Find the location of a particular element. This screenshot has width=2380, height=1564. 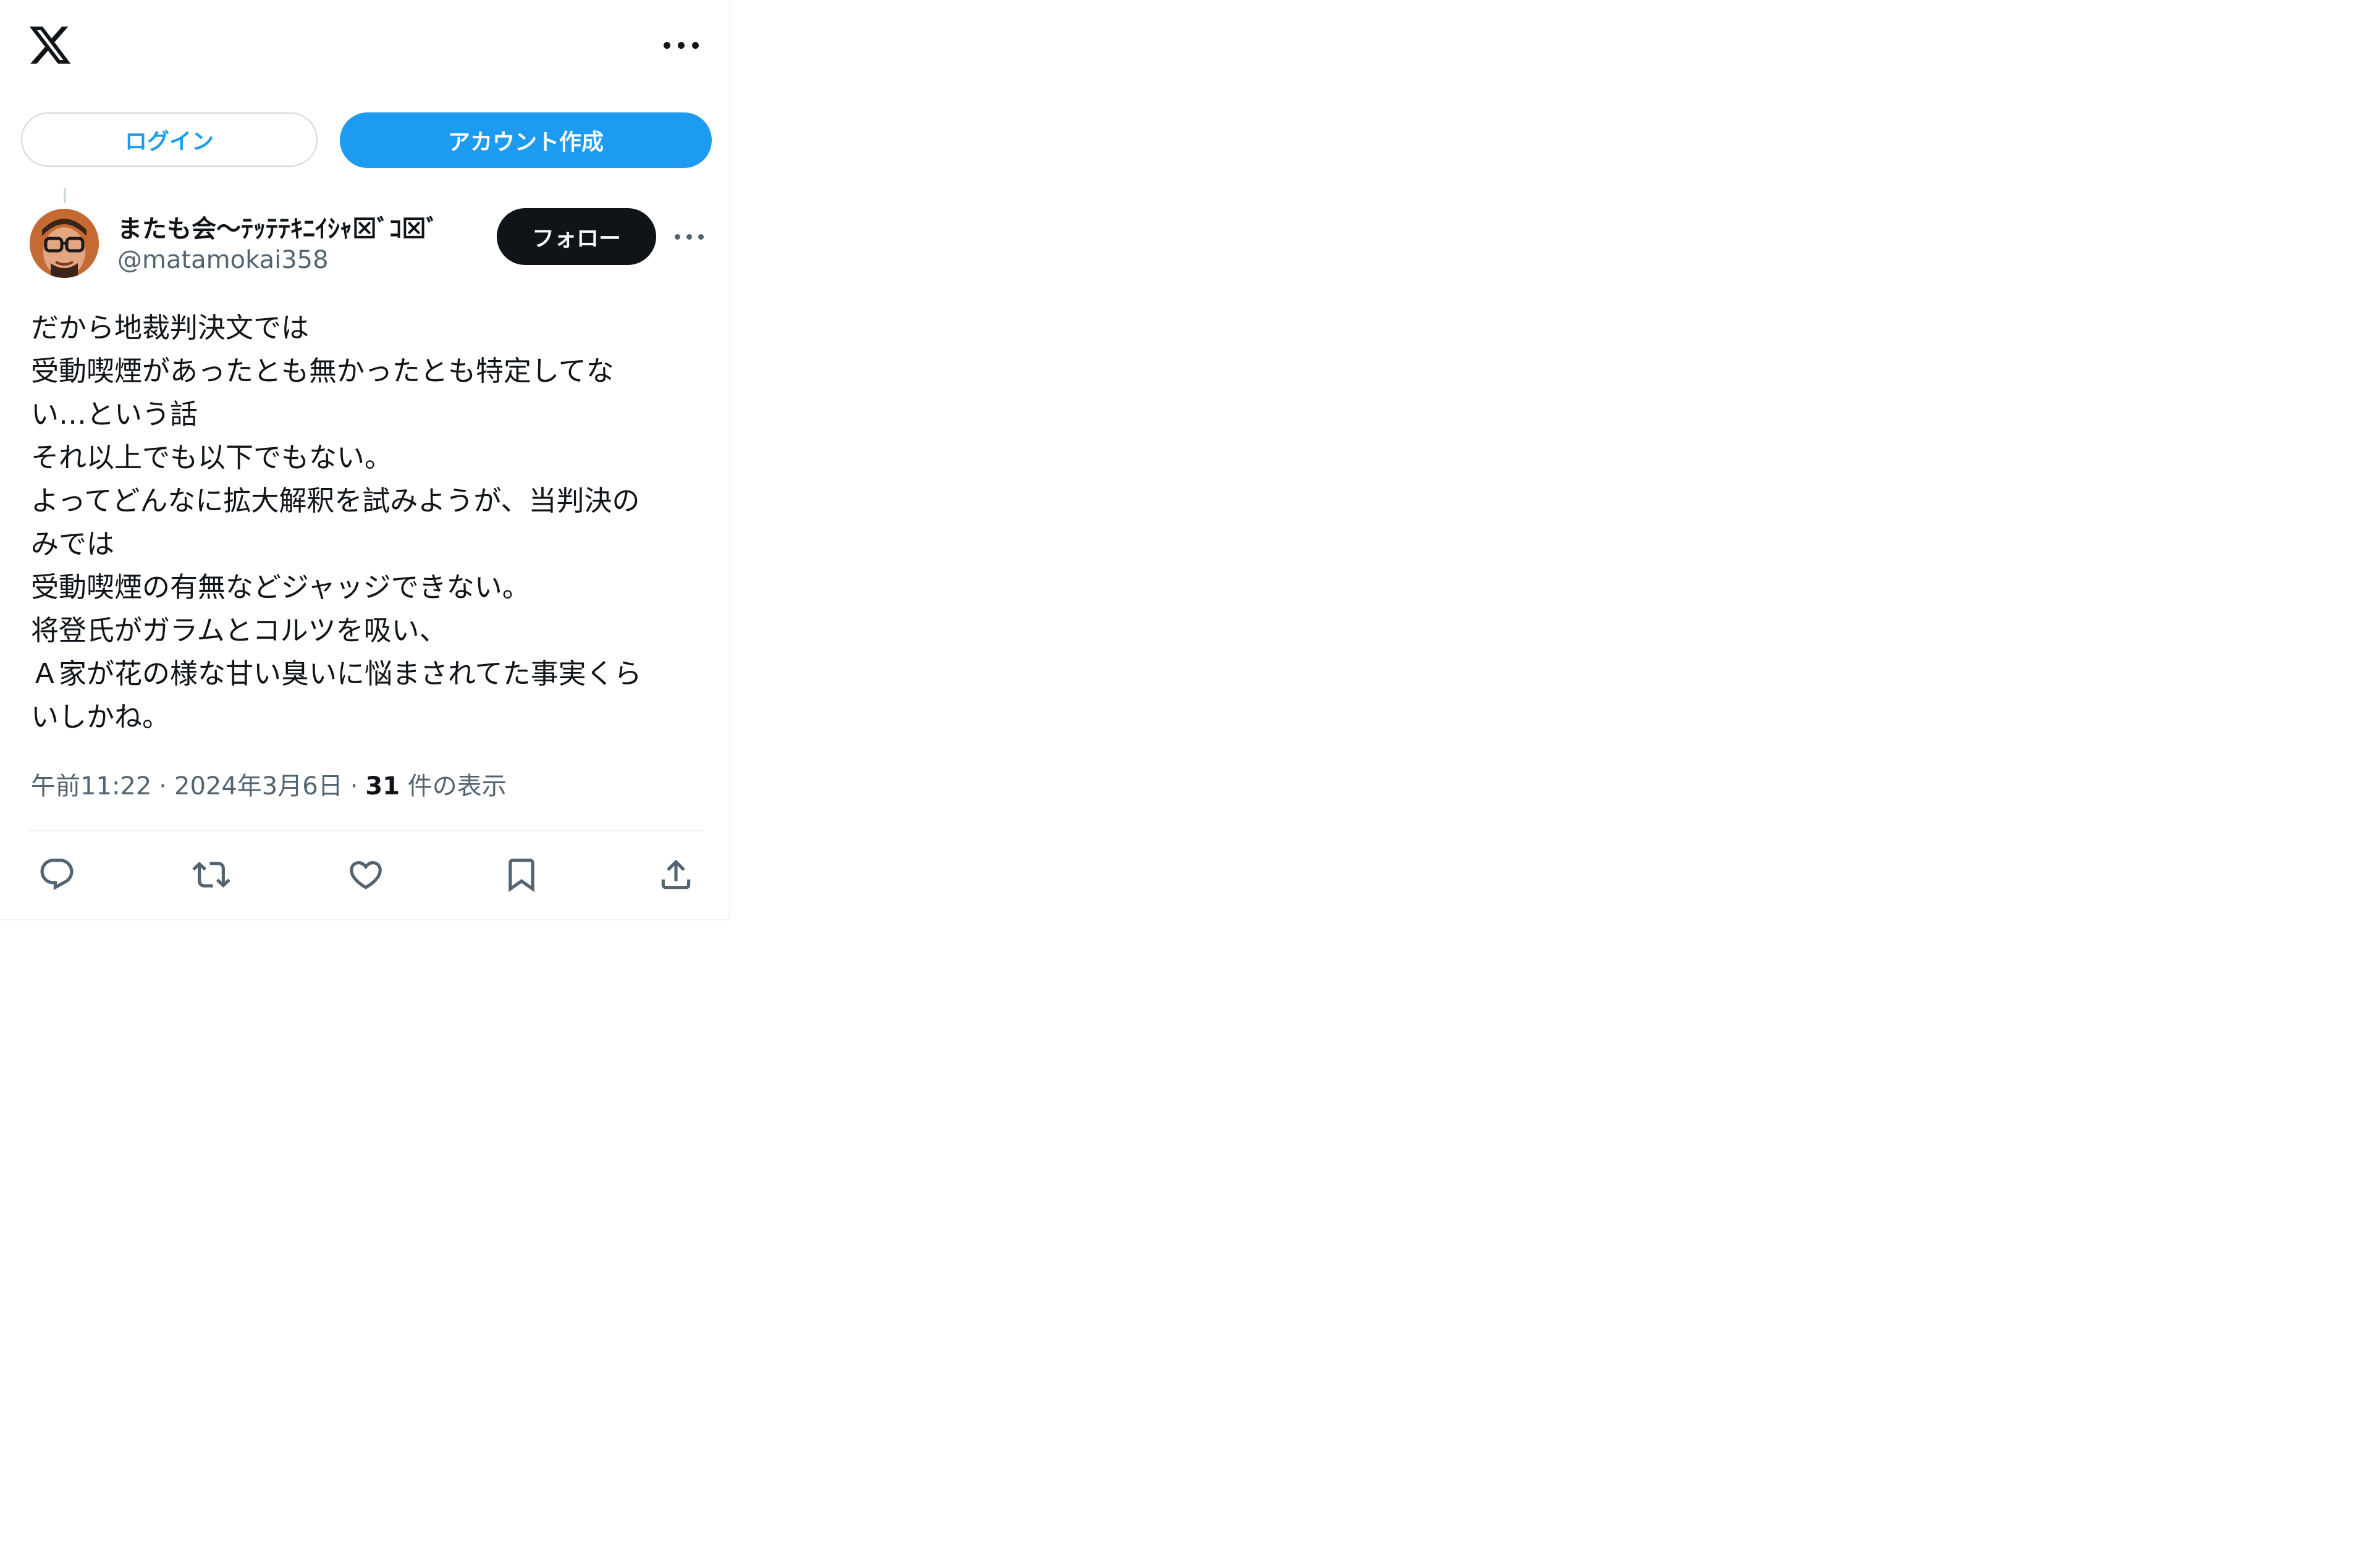

like-button is located at coordinates (365, 875).